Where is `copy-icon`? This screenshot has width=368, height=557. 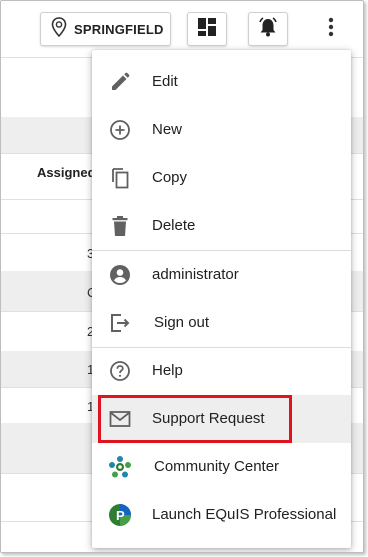 copy-icon is located at coordinates (120, 178).